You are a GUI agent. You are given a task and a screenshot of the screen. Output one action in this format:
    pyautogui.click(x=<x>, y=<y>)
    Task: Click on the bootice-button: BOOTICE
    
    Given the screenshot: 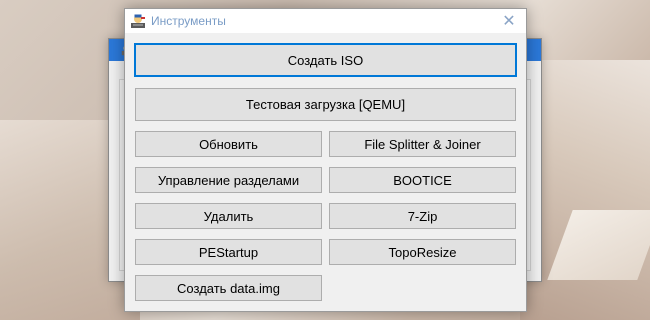 What is the action you would take?
    pyautogui.click(x=422, y=180)
    